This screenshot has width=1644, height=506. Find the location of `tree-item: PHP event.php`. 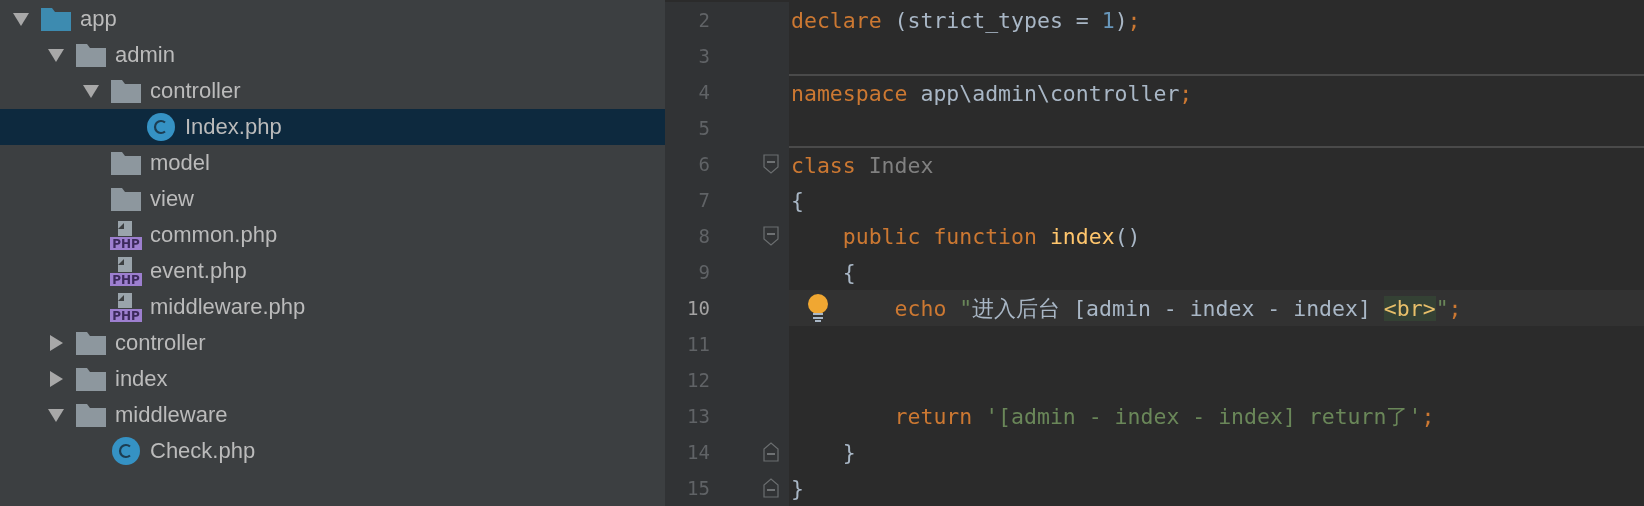

tree-item: PHP event.php is located at coordinates (332, 271).